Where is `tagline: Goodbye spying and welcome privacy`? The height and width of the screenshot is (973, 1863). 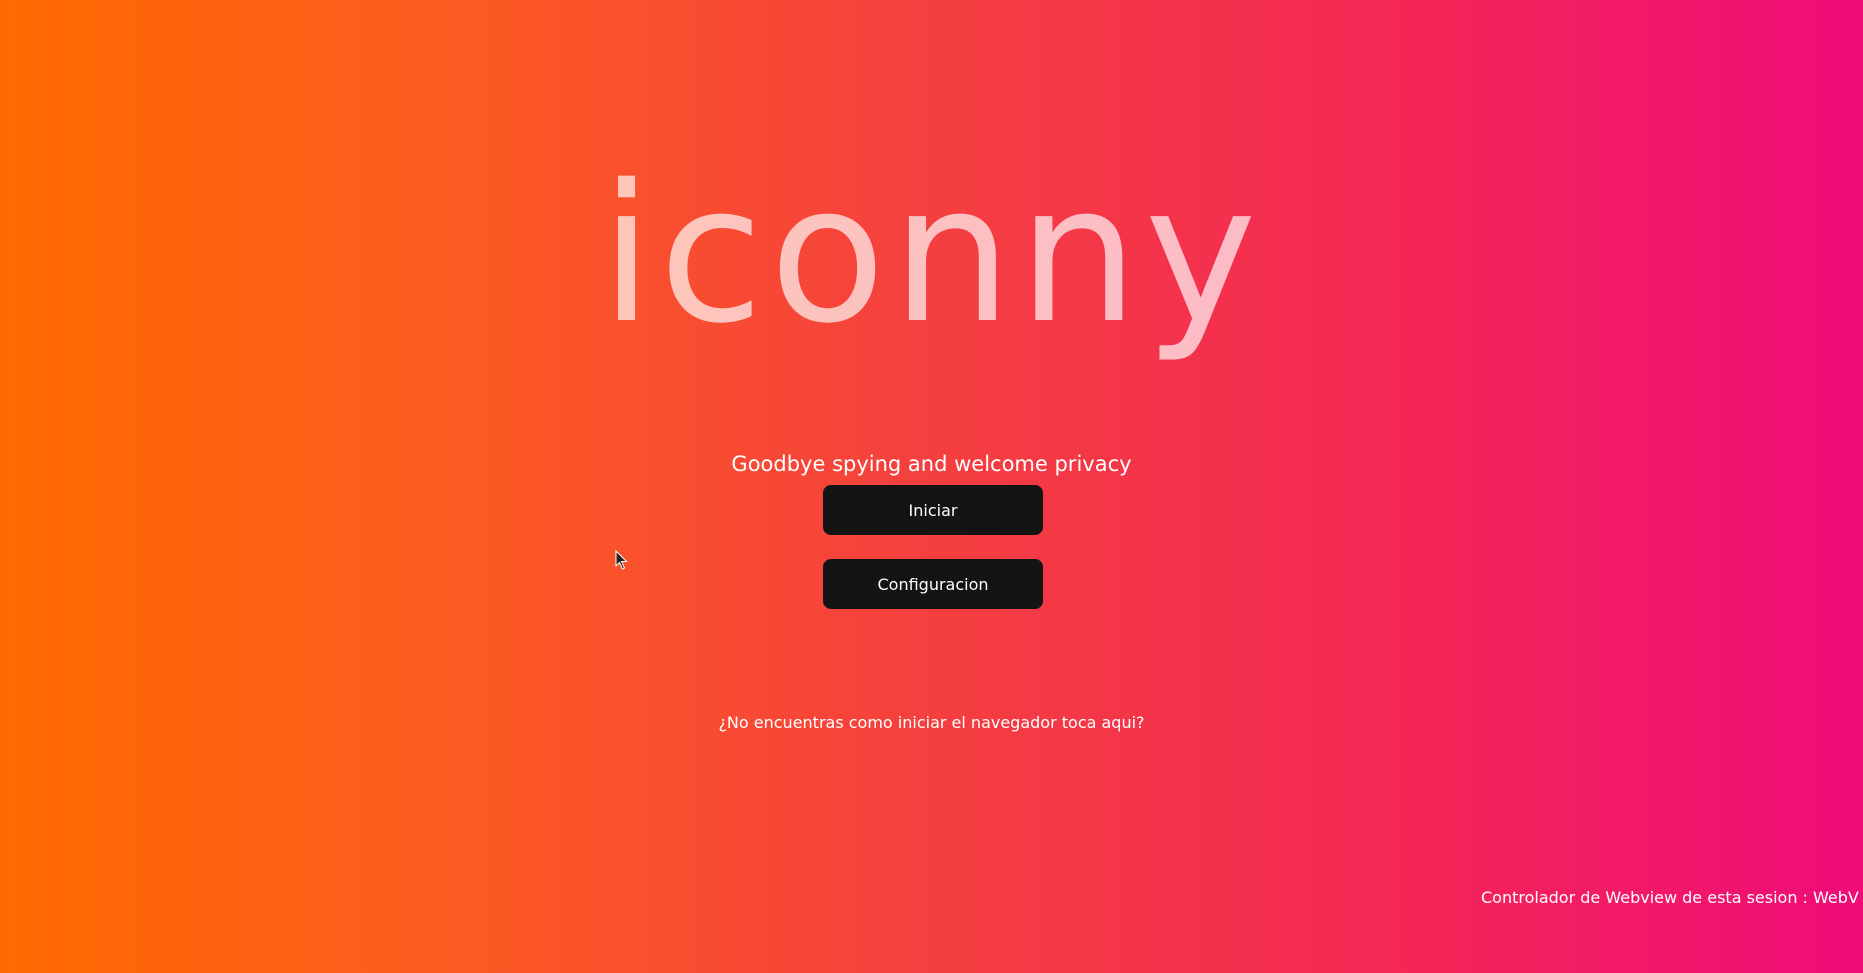 tagline: Goodbye spying and welcome privacy is located at coordinates (931, 464).